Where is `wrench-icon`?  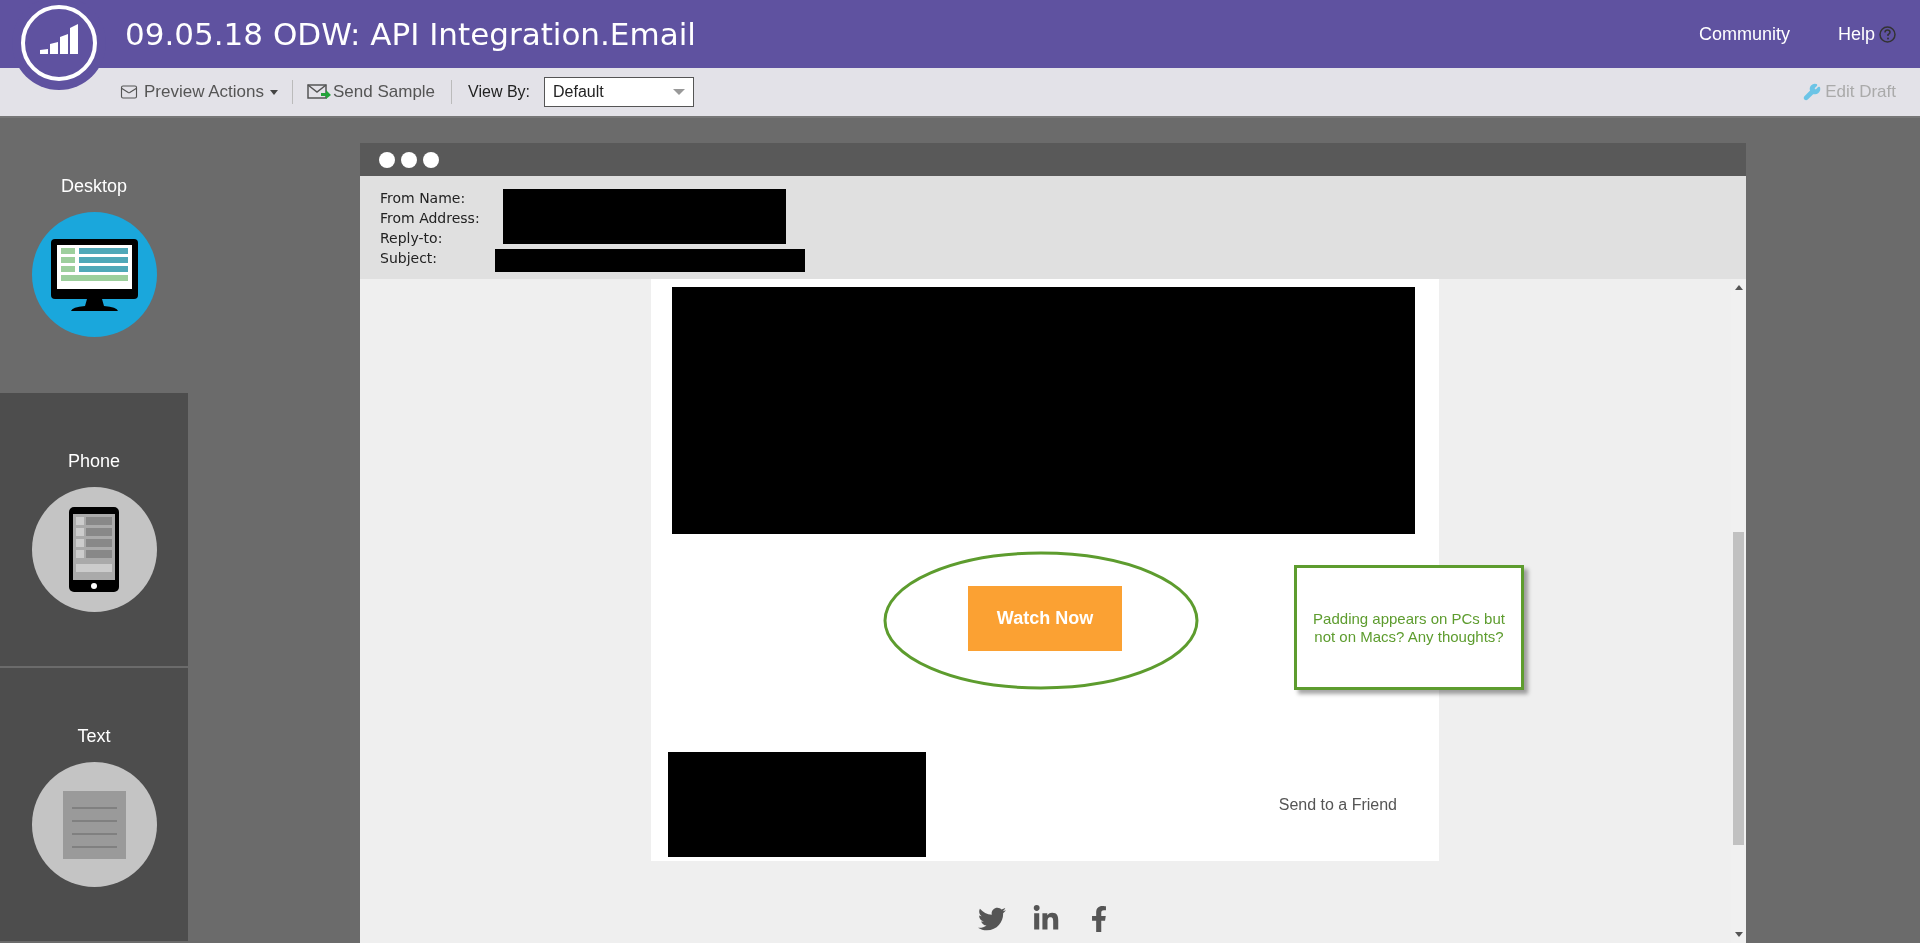 wrench-icon is located at coordinates (1812, 92).